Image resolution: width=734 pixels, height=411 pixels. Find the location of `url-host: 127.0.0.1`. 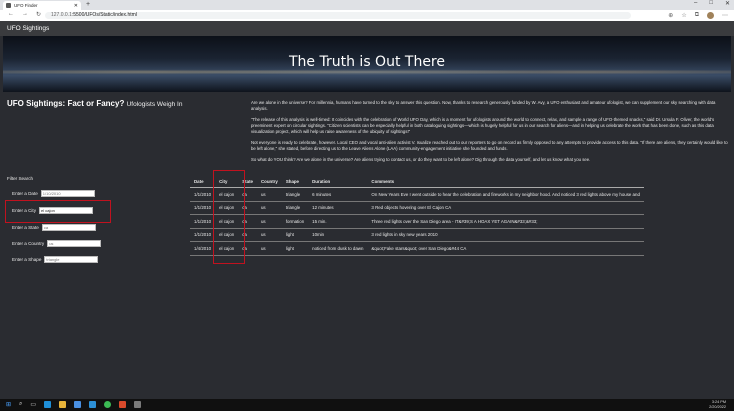

url-host: 127.0.0.1 is located at coordinates (61, 15).